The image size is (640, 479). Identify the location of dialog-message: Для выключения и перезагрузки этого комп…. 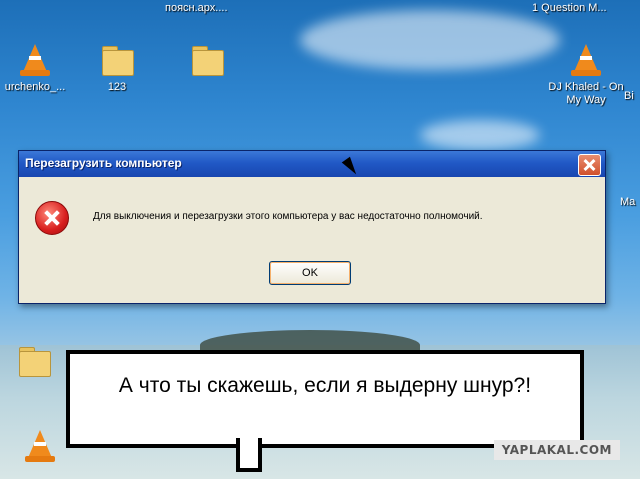
(288, 216).